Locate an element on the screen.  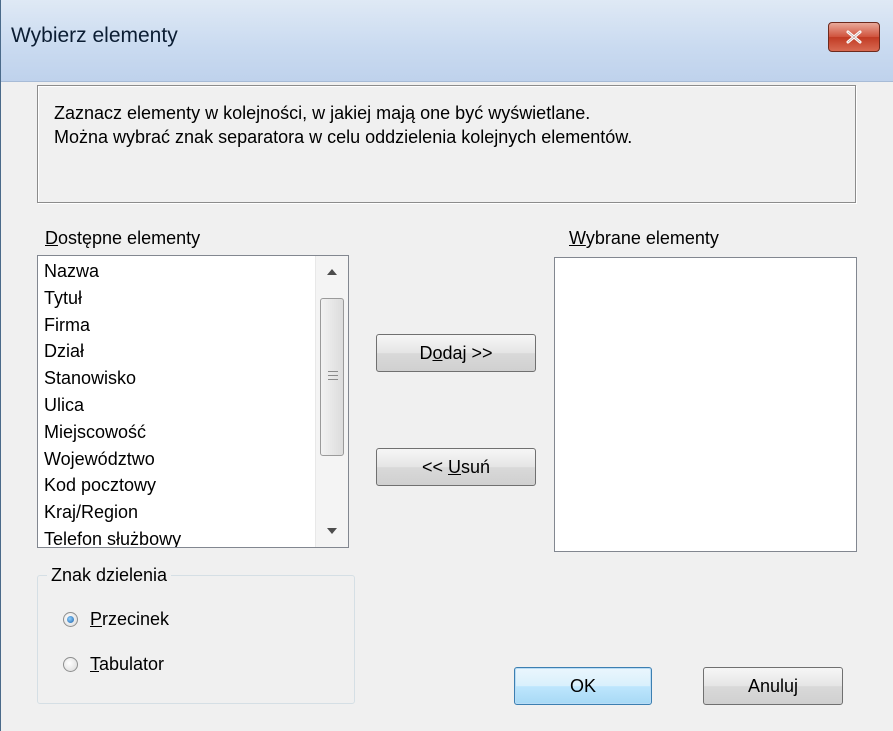
chevron-down-icon is located at coordinates (331, 531).